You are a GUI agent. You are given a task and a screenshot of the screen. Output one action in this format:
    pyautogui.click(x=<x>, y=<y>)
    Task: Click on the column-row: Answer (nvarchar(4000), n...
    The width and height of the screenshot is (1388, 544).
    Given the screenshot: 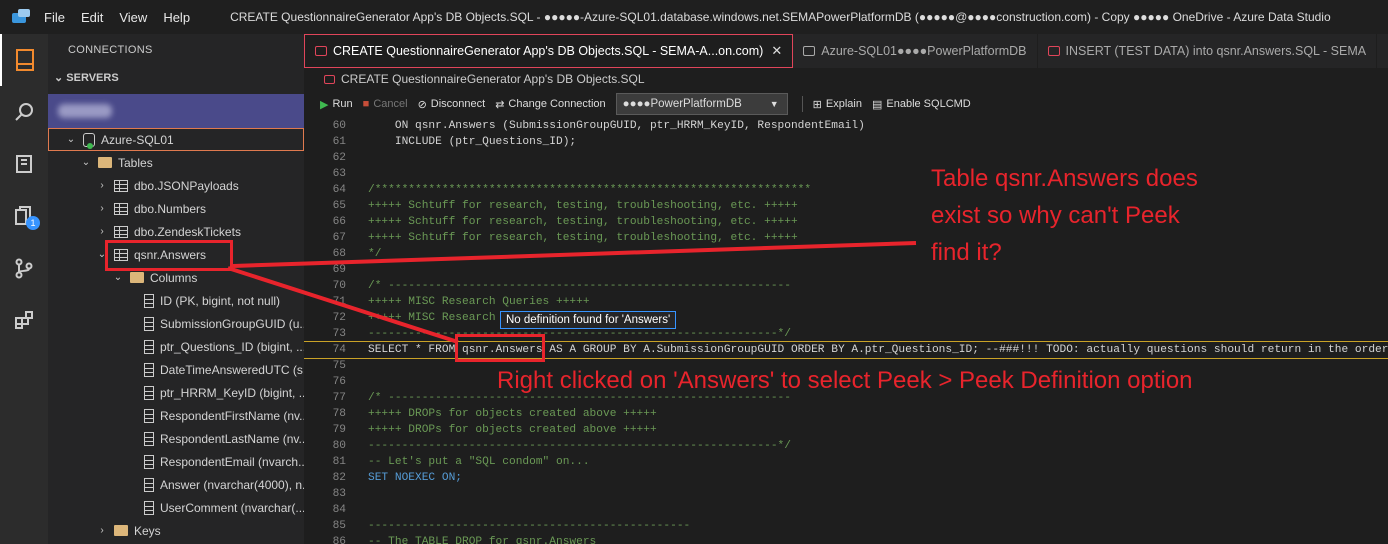 What is the action you would take?
    pyautogui.click(x=176, y=484)
    